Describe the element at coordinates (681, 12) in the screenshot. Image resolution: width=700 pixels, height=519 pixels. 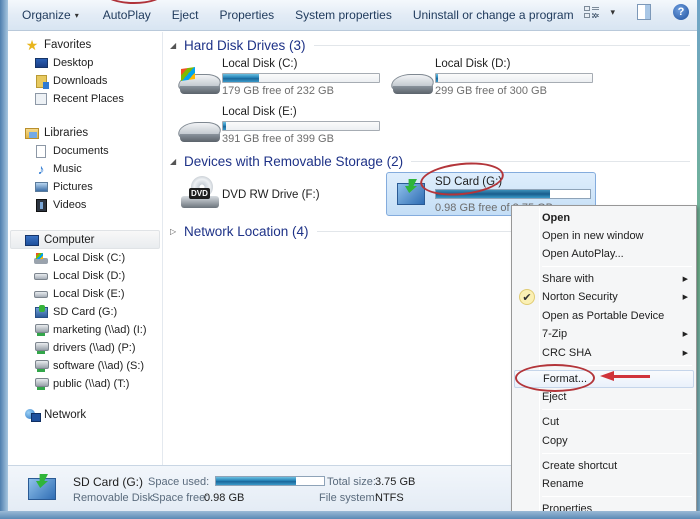
I see `help-icon: ?` at that location.